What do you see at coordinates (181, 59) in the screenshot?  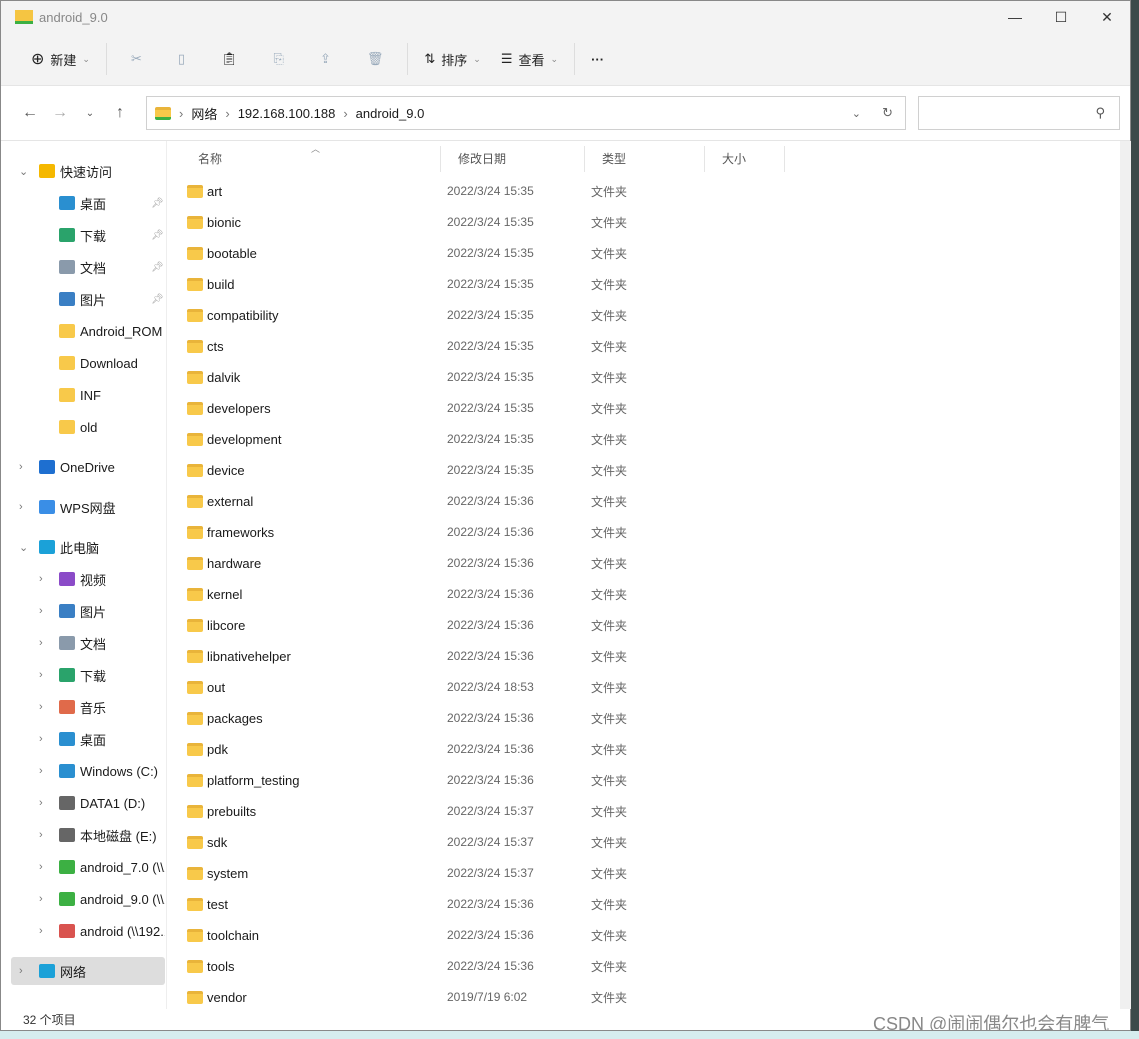 I see `copy-button: ▯` at bounding box center [181, 59].